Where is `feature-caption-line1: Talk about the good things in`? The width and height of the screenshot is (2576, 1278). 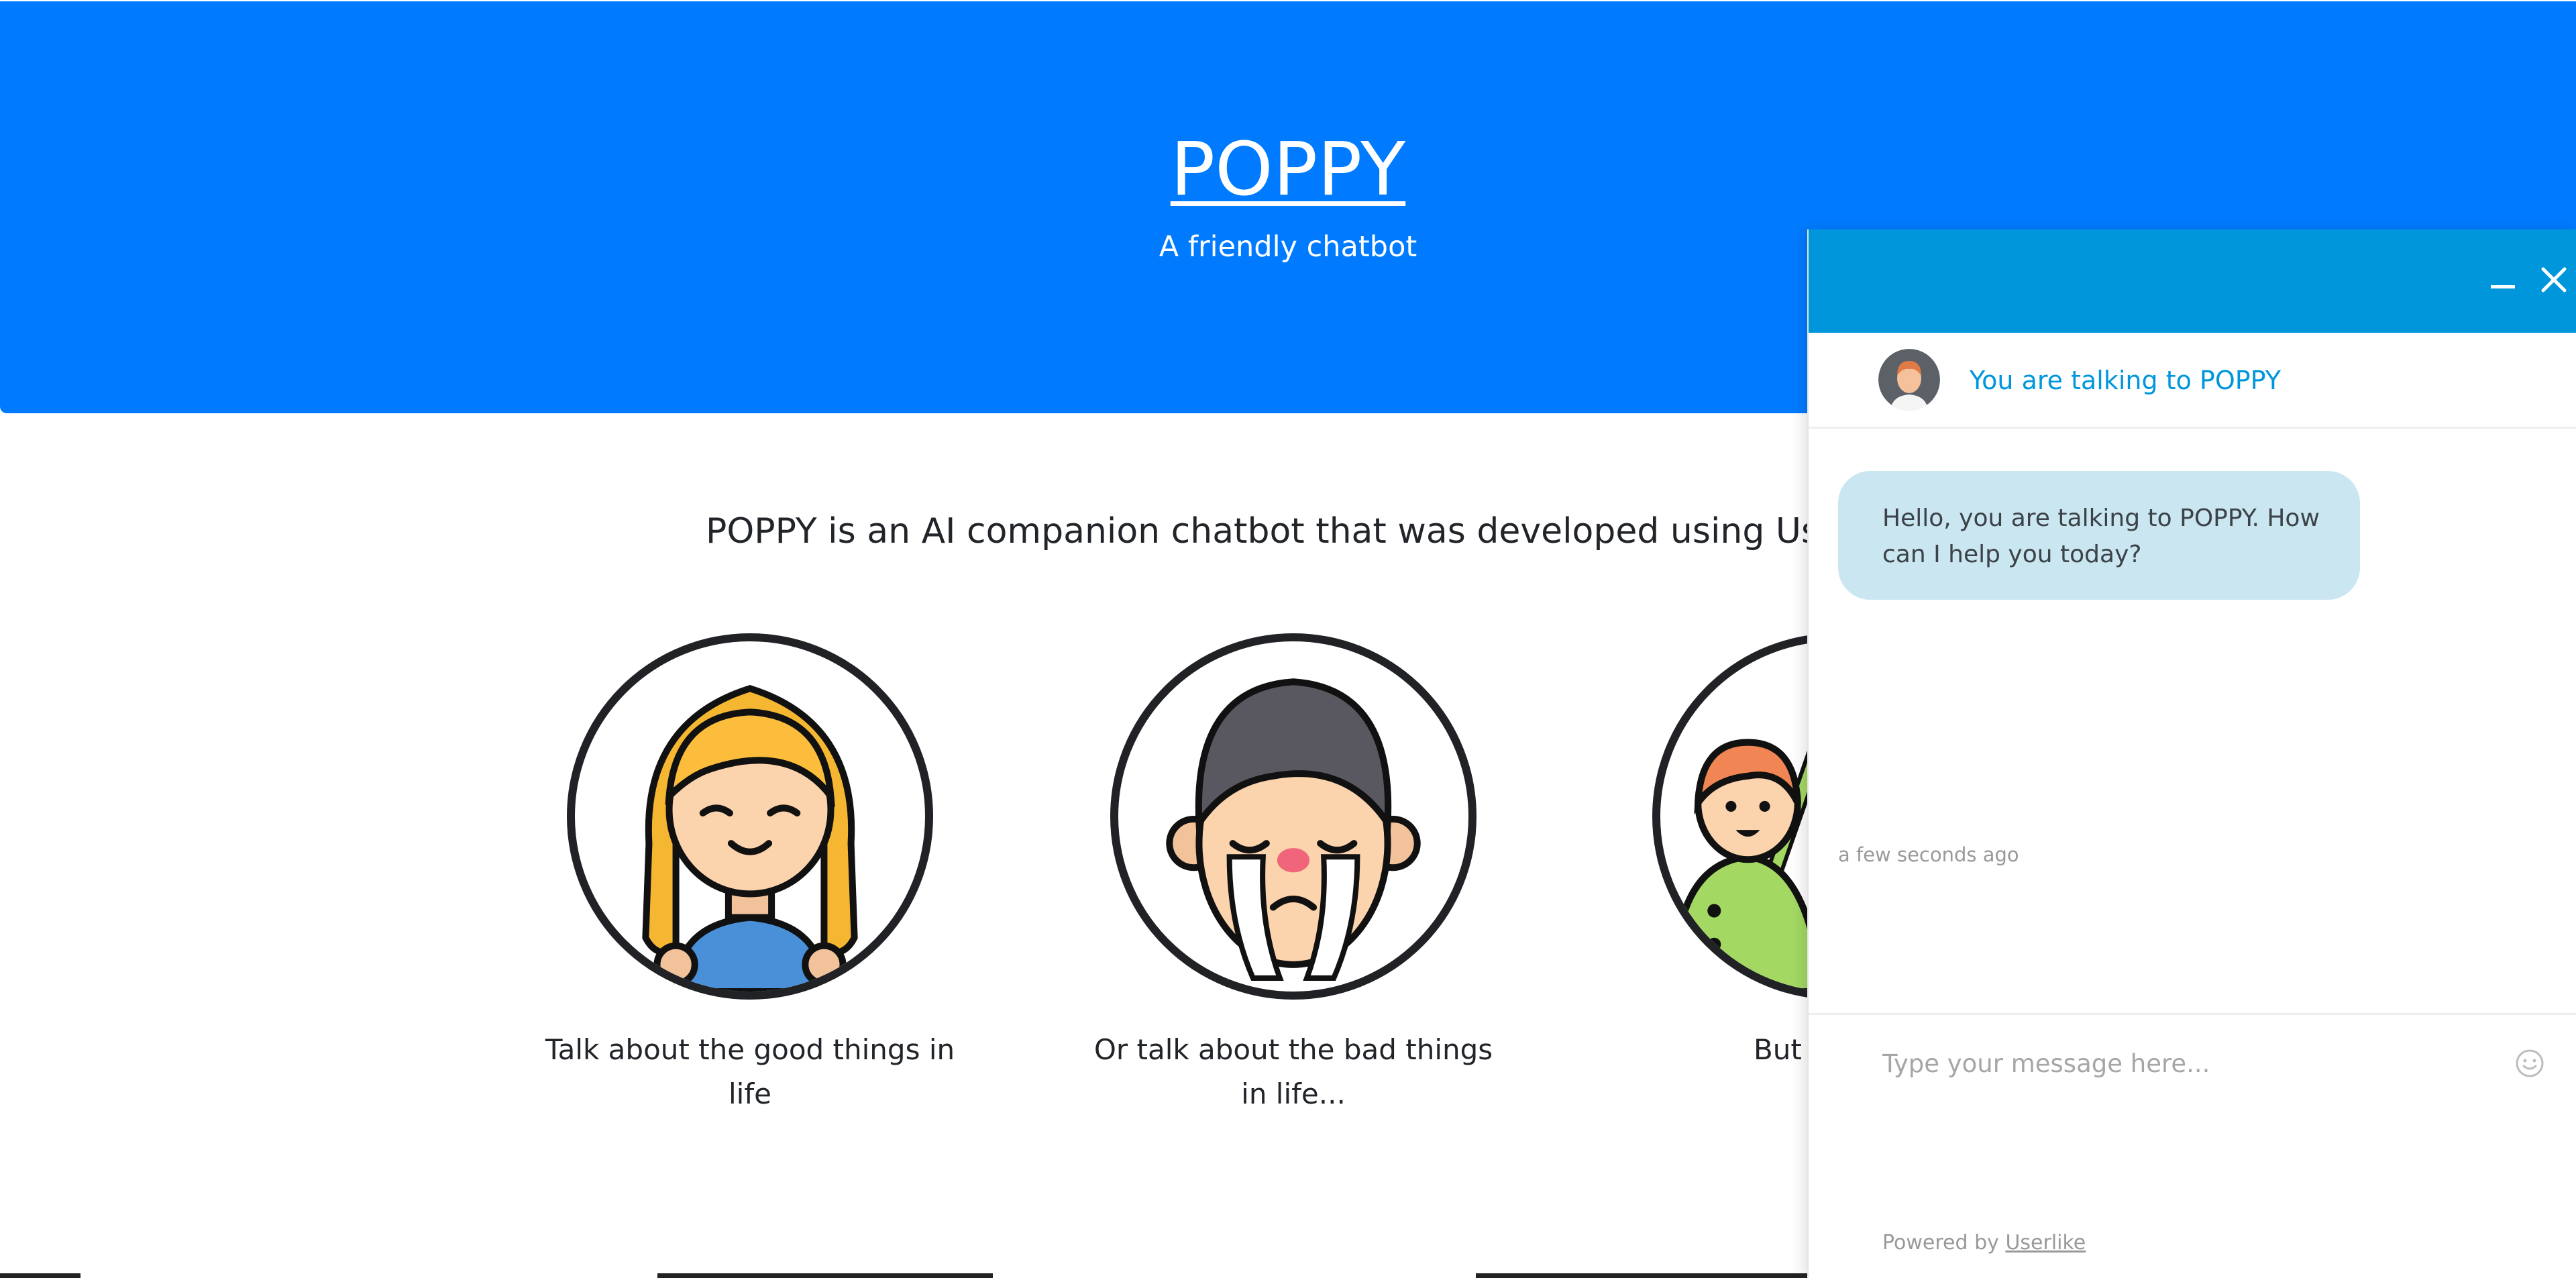 feature-caption-line1: Talk about the good things in is located at coordinates (750, 1049).